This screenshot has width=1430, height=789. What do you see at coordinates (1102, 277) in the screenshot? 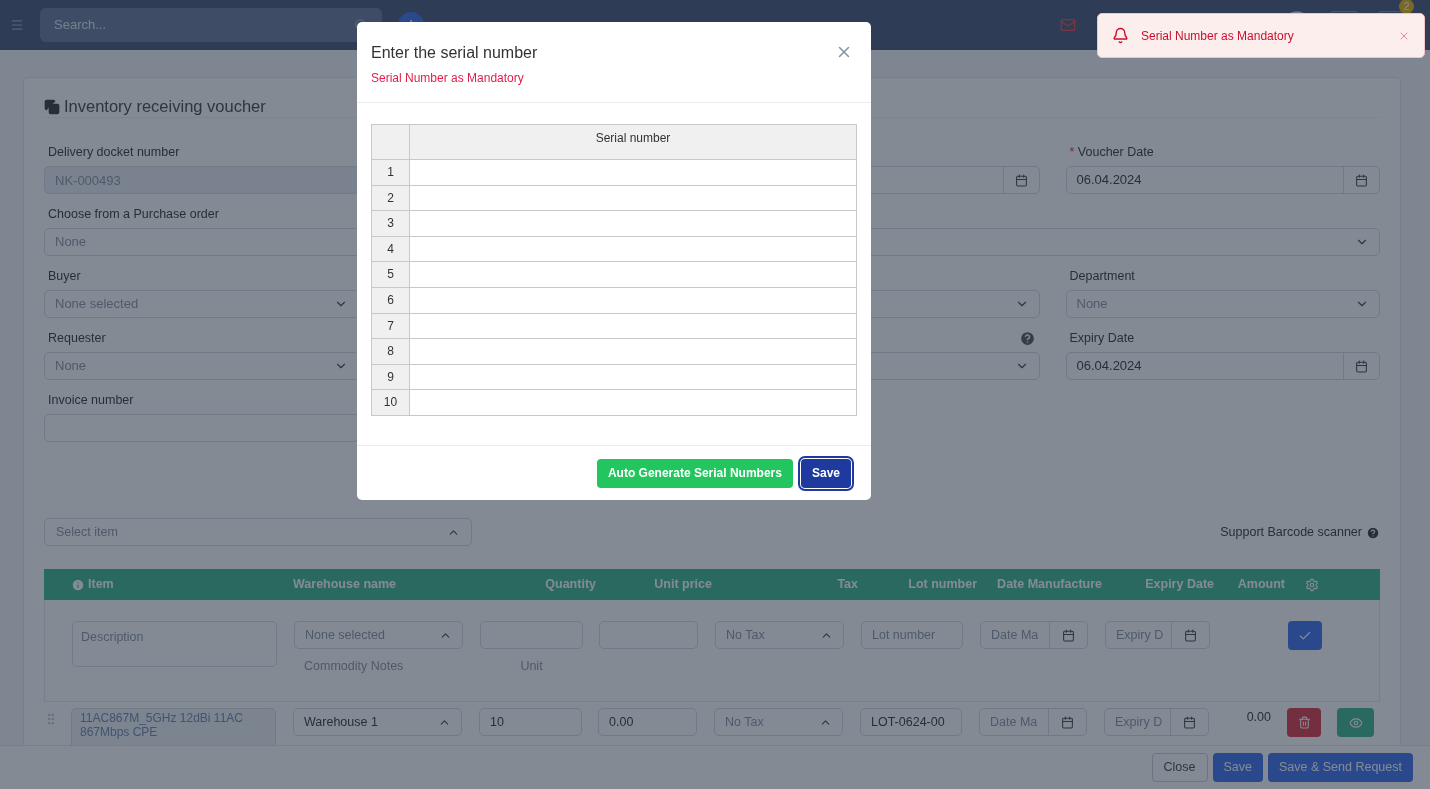
I see `field-label: Department` at bounding box center [1102, 277].